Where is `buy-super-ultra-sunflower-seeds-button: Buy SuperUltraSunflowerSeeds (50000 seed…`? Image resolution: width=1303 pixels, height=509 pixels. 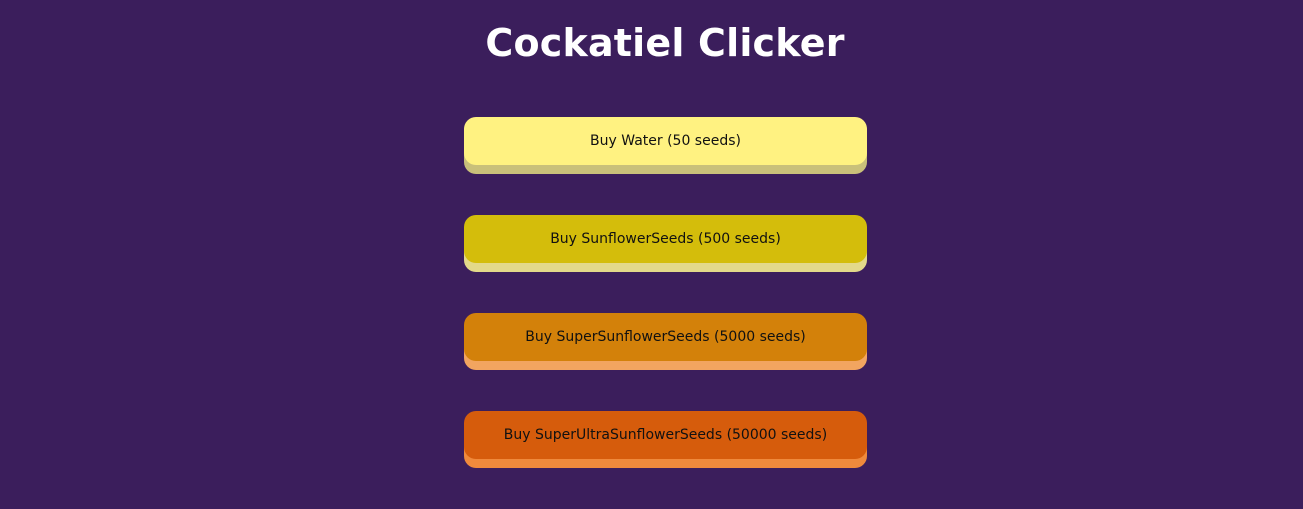 buy-super-ultra-sunflower-seeds-button: Buy SuperUltraSunflowerSeeds (50000 seed… is located at coordinates (665, 435).